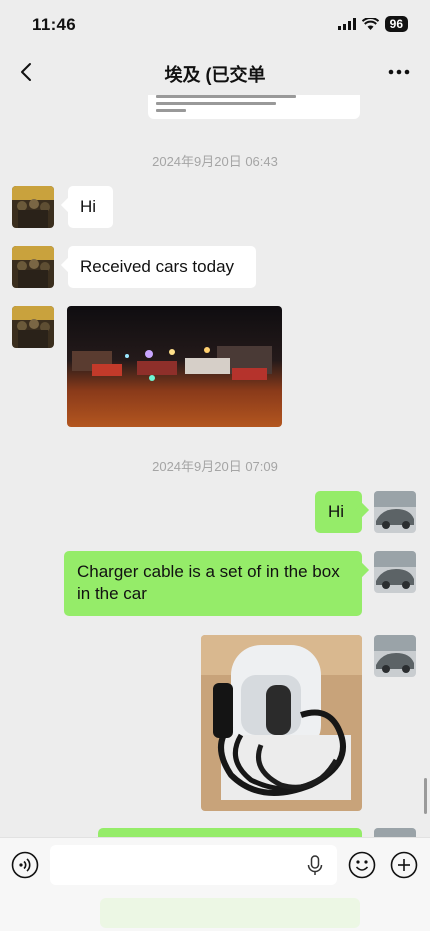 The width and height of the screenshot is (430, 931). Describe the element at coordinates (230, 913) in the screenshot. I see `keyboard-shadow` at that location.